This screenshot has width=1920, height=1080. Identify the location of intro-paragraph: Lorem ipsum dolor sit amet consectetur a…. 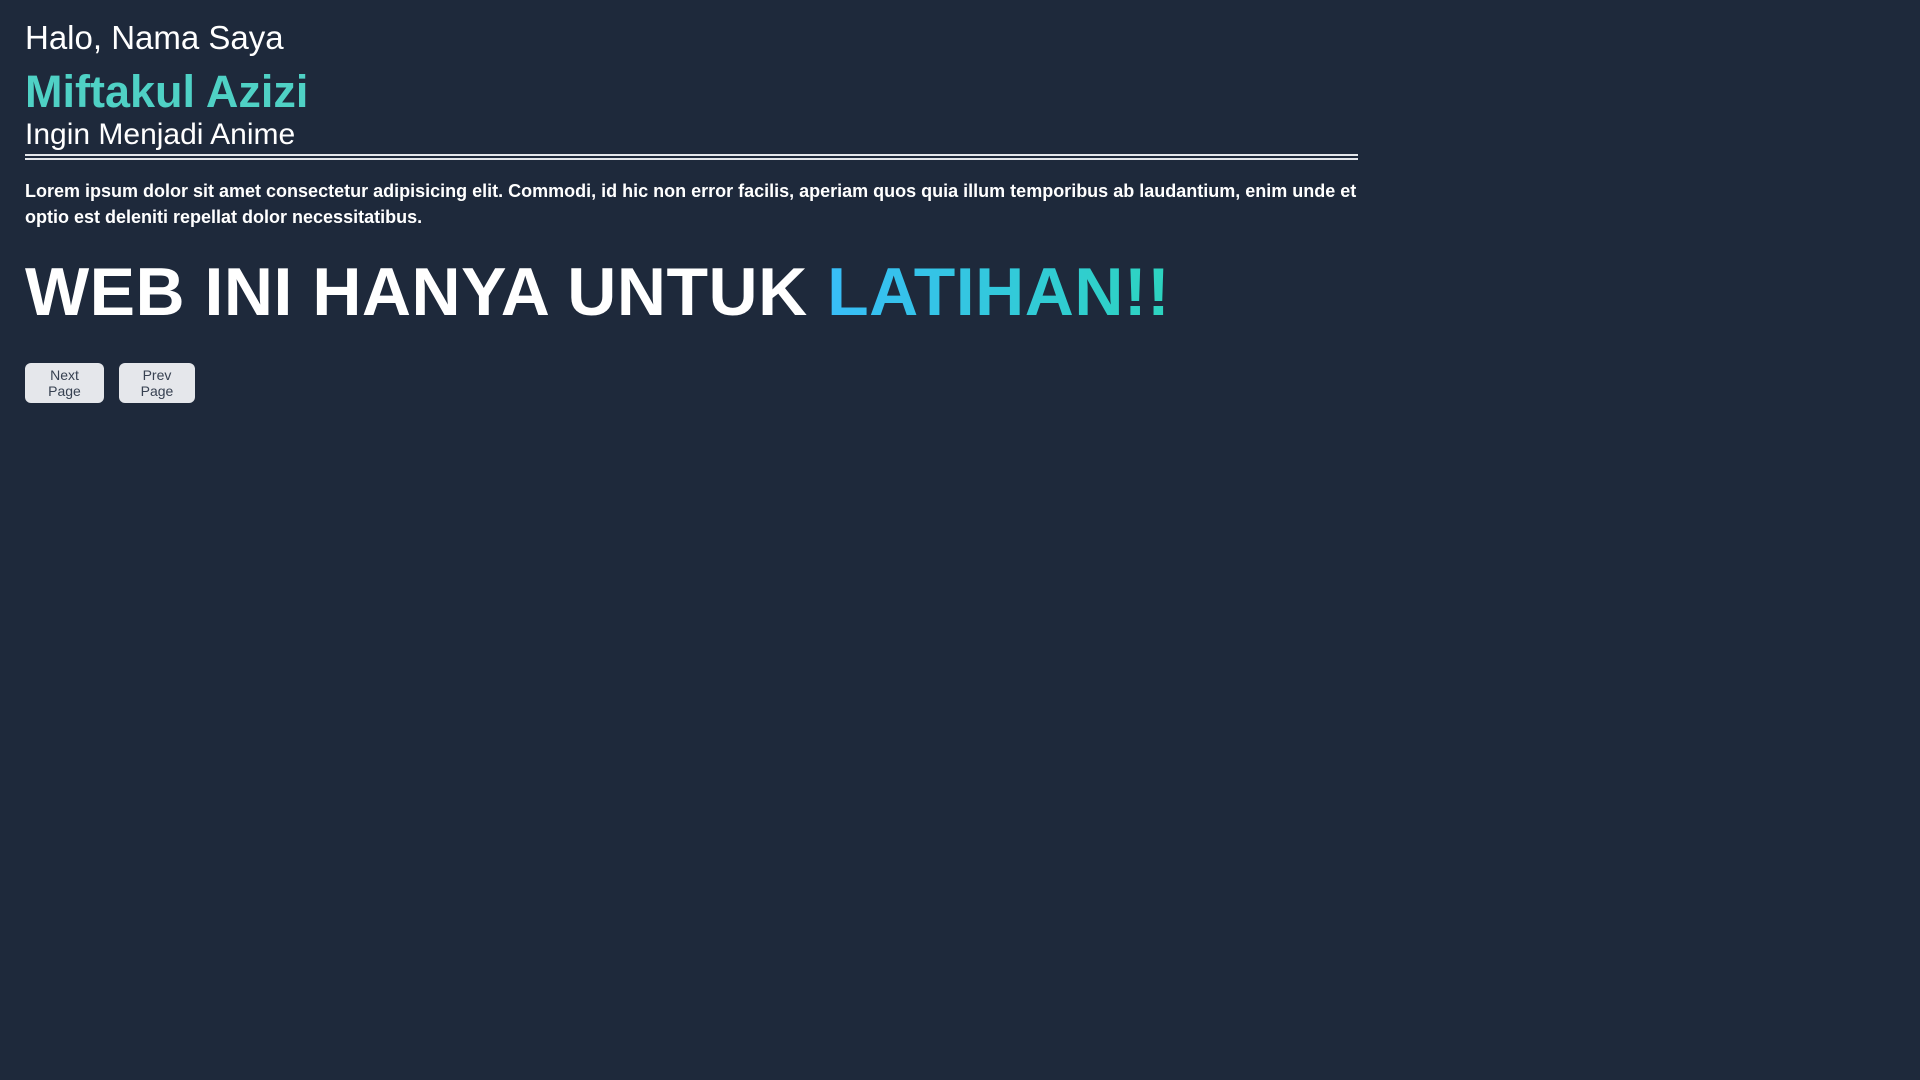
(691, 204).